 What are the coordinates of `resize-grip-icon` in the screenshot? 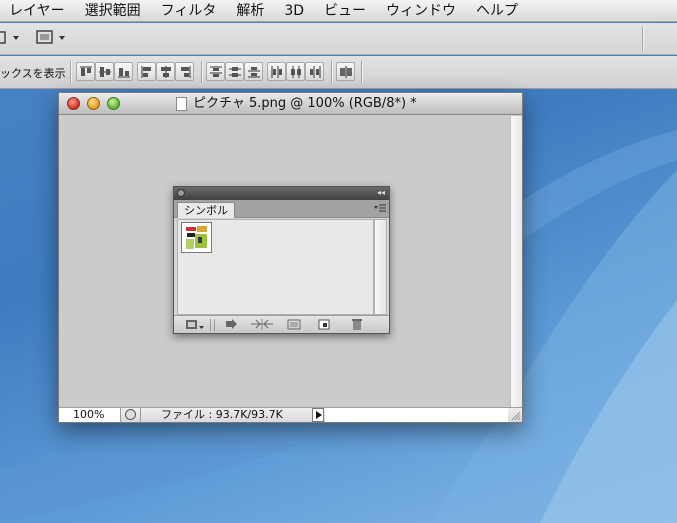 It's located at (515, 415).